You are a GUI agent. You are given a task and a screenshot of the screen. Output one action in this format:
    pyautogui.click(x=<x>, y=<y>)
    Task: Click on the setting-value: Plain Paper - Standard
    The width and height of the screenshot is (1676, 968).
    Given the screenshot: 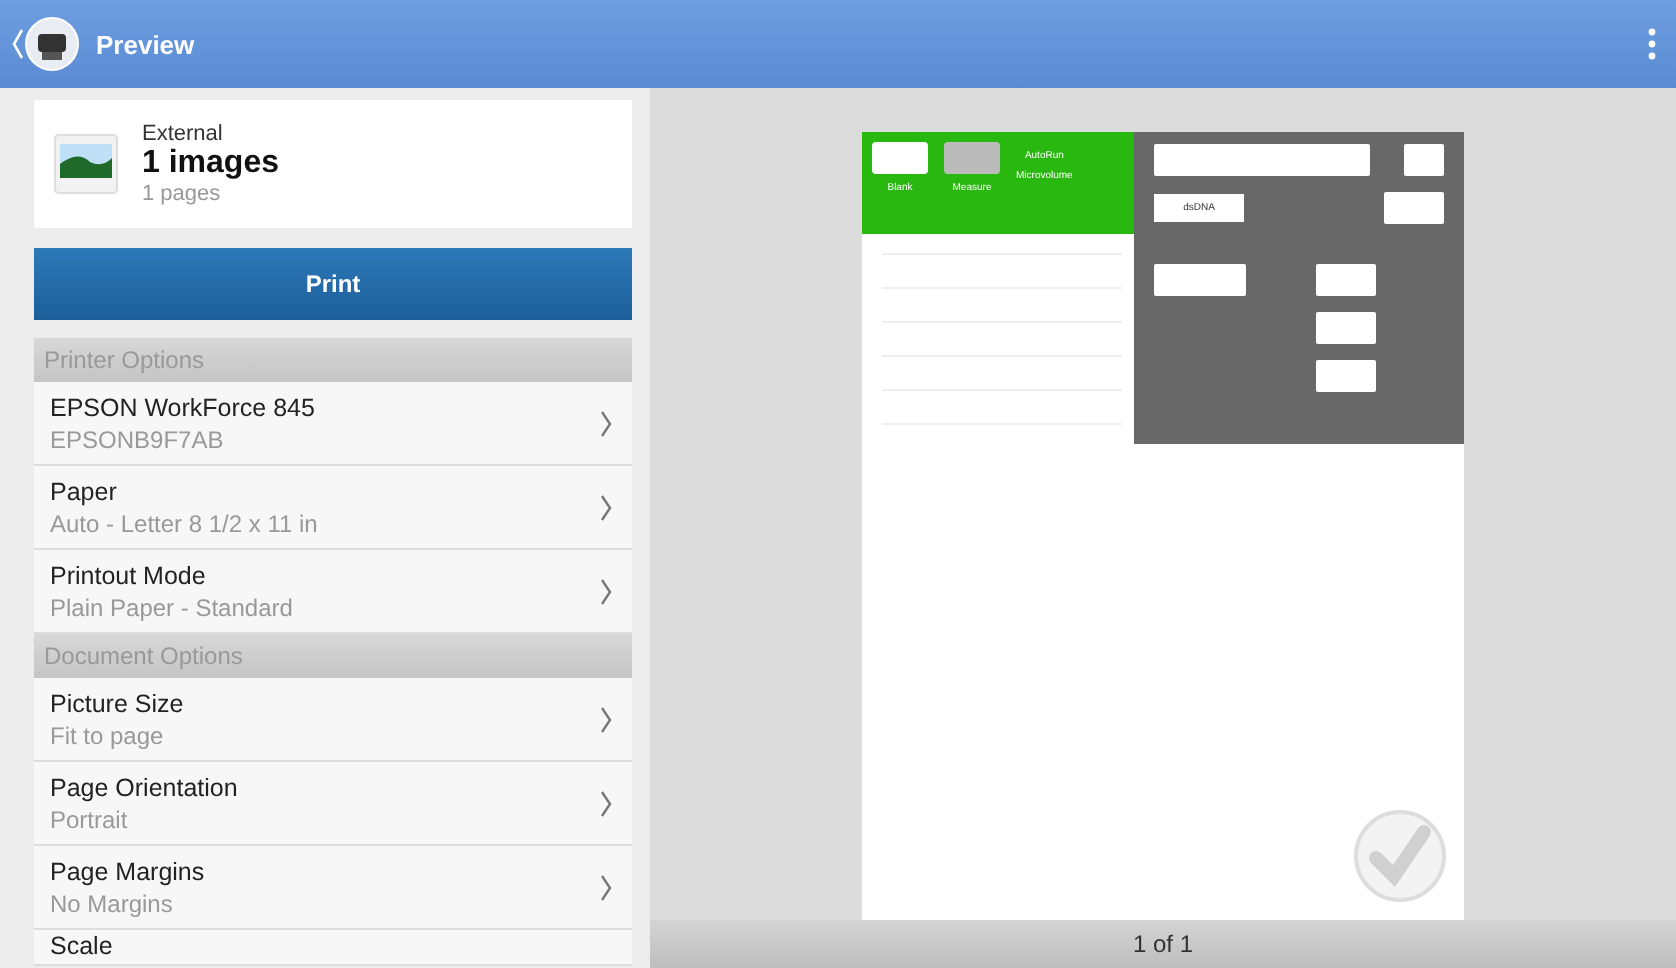 What is the action you would take?
    pyautogui.click(x=172, y=607)
    